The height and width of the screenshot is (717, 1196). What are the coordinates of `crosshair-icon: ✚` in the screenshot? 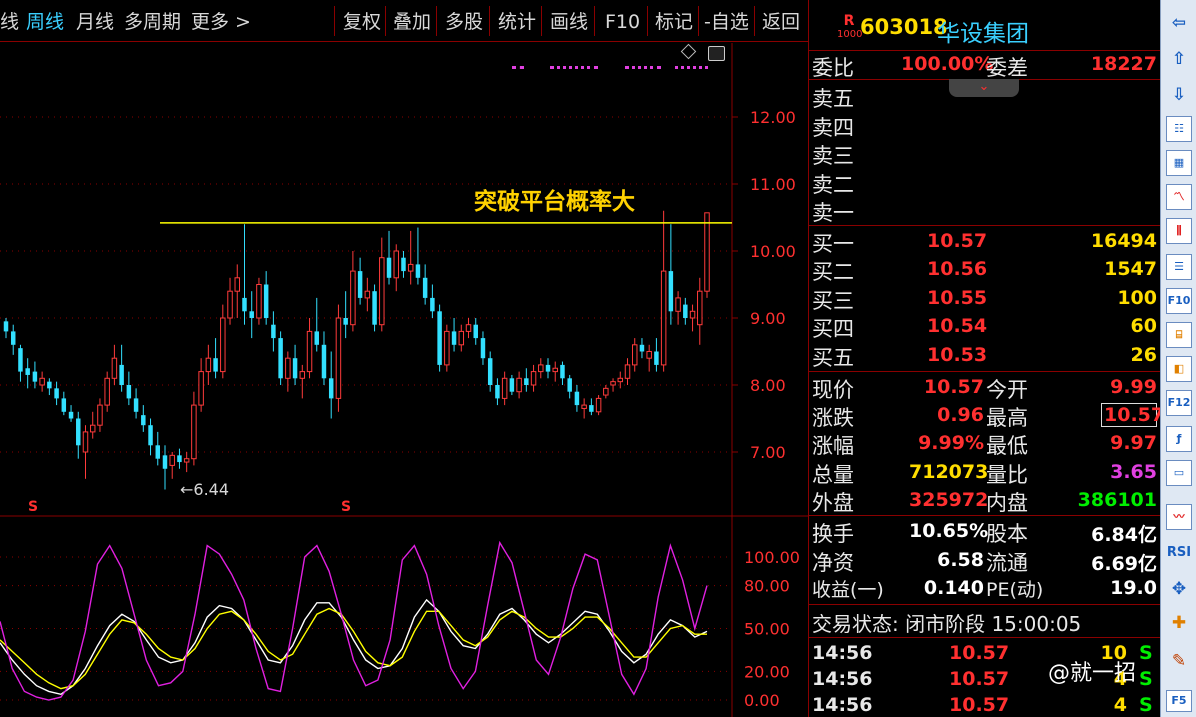 It's located at (1179, 623).